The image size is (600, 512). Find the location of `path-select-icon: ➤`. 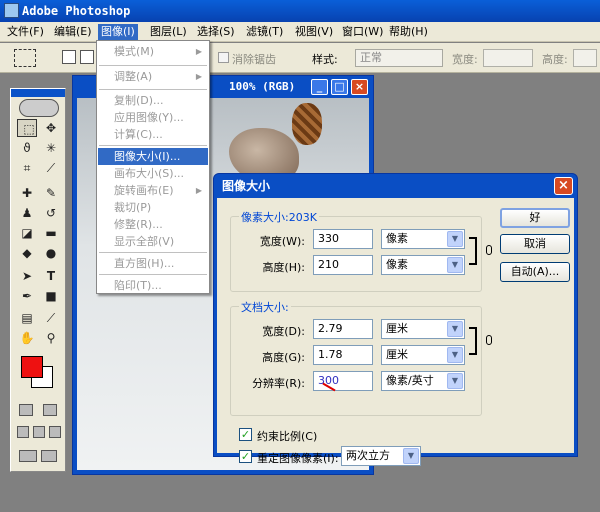

path-select-icon: ➤ is located at coordinates (27, 276).